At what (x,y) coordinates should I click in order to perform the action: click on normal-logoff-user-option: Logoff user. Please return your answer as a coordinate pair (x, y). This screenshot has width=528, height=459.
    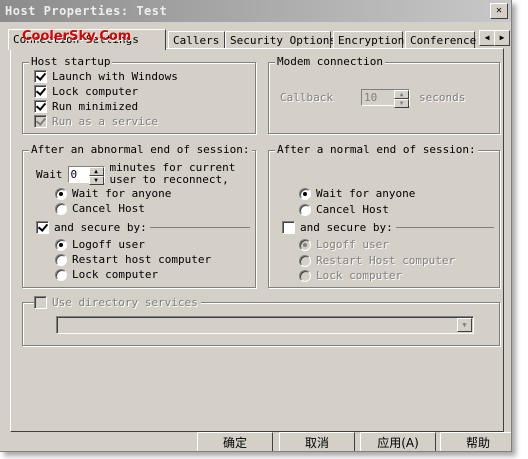
    Looking at the image, I should click on (344, 244).